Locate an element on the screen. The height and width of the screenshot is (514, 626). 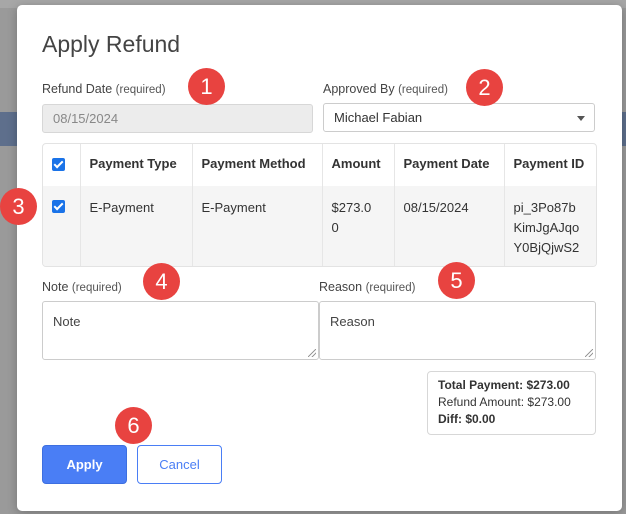
callout-badge-1: 1 is located at coordinates (206, 86).